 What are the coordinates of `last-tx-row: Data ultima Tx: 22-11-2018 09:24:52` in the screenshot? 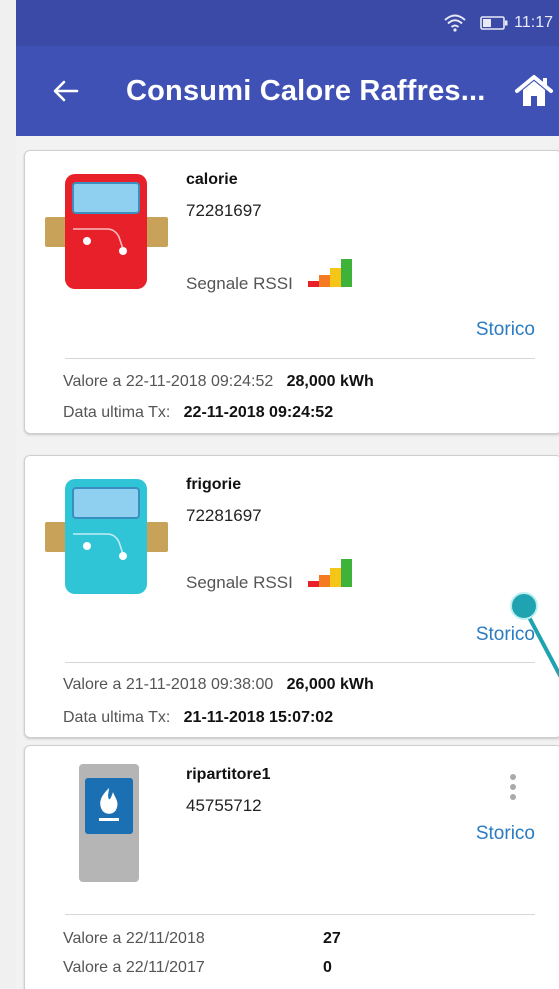 It's located at (198, 413).